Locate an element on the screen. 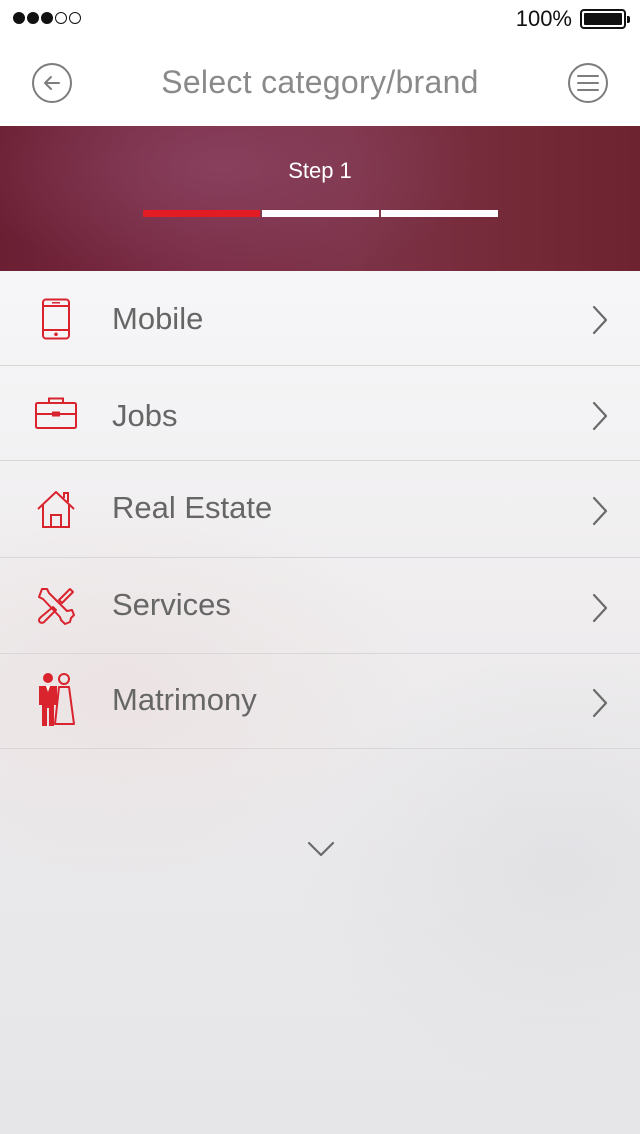 The height and width of the screenshot is (1134, 640). category-item-matrimony: Matrimony is located at coordinates (320, 701).